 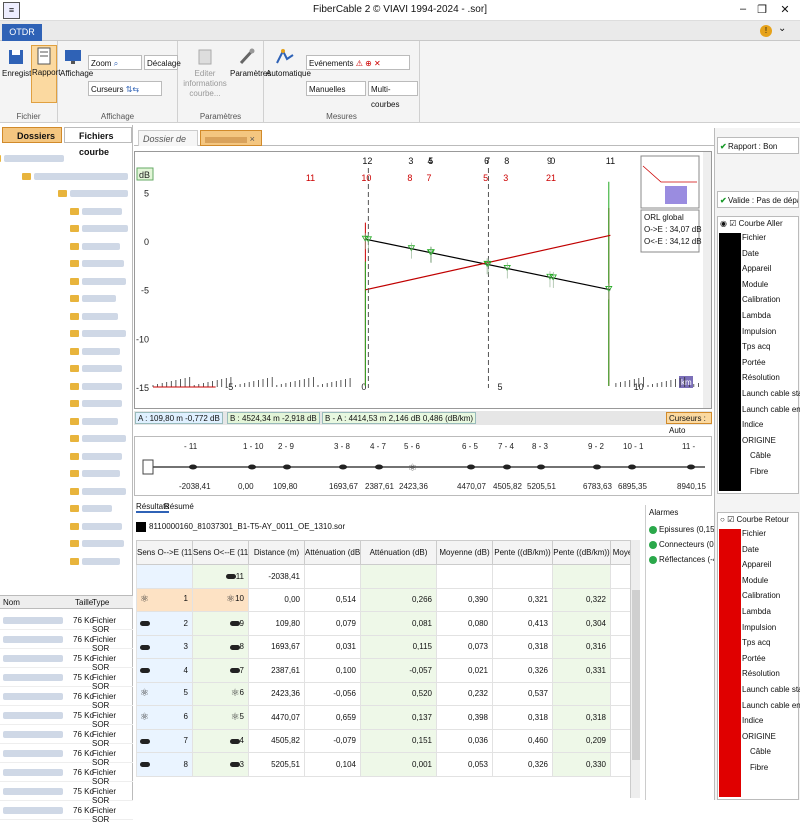 I want to click on minimap-viewport, so click(x=676, y=195).